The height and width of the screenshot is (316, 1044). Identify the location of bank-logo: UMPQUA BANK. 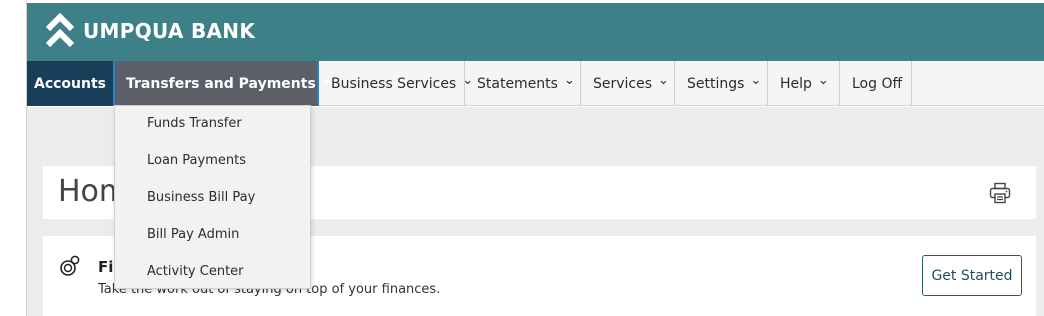
(150, 31).